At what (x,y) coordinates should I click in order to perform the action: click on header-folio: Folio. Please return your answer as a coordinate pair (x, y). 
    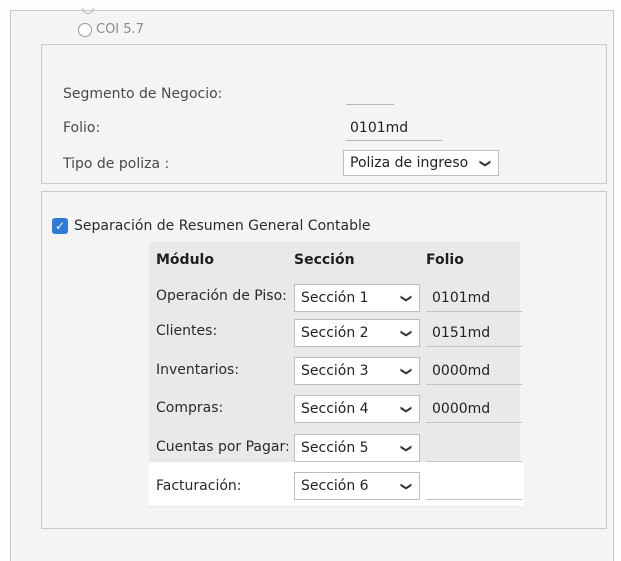
    Looking at the image, I should click on (445, 260).